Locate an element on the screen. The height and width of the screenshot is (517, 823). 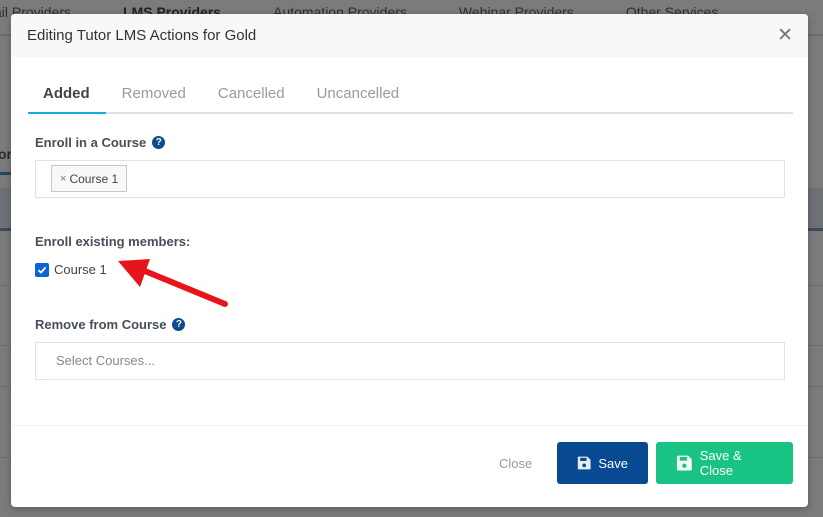
enroll-existing-option-label: Course 1 is located at coordinates (80, 269).